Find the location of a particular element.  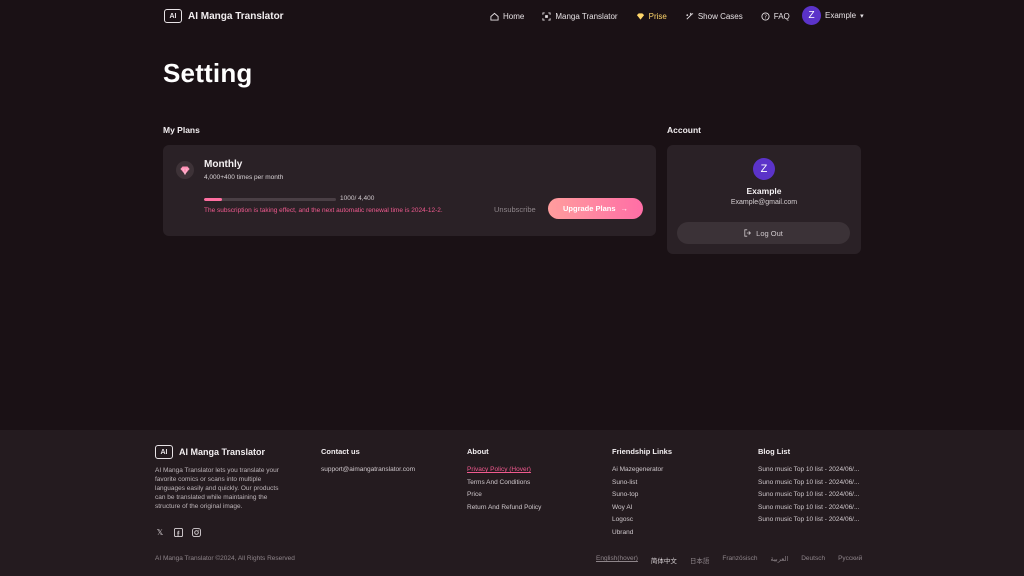

facebook-icon is located at coordinates (178, 532).